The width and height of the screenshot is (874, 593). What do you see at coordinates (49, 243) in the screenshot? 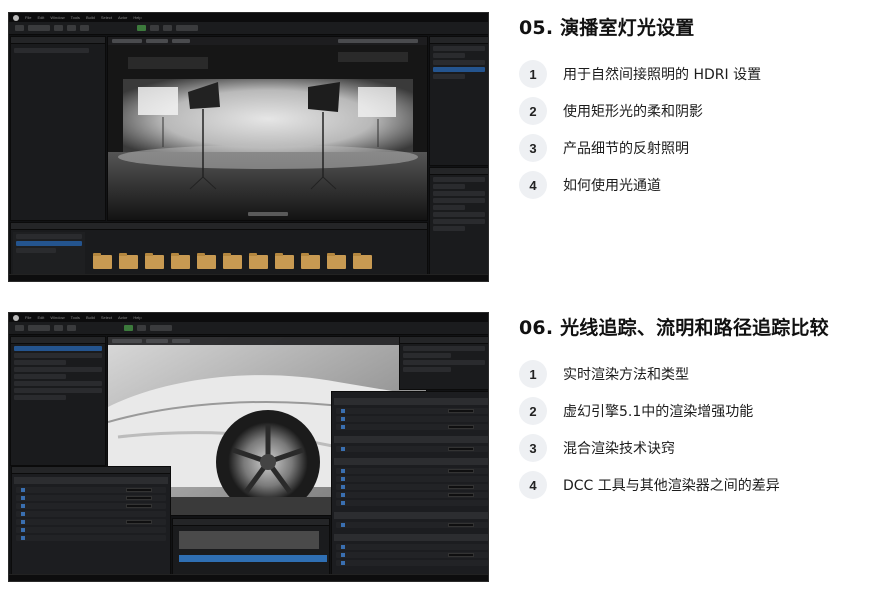
I see `tree-item-selected` at bounding box center [49, 243].